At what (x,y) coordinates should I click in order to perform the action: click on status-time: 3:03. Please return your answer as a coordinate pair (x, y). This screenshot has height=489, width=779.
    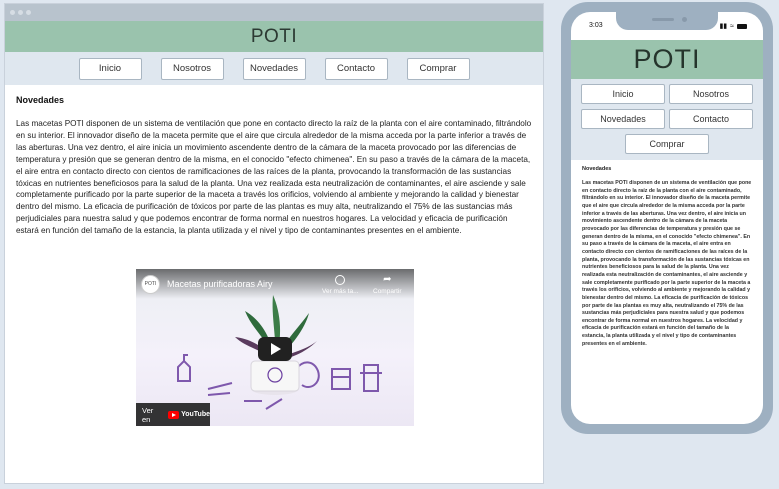
    Looking at the image, I should click on (596, 25).